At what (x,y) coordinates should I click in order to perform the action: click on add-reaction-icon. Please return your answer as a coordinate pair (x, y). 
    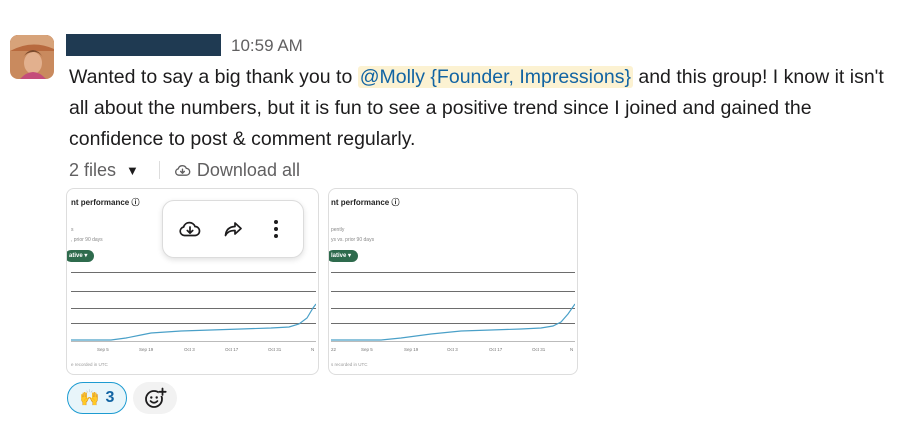
    Looking at the image, I should click on (156, 397).